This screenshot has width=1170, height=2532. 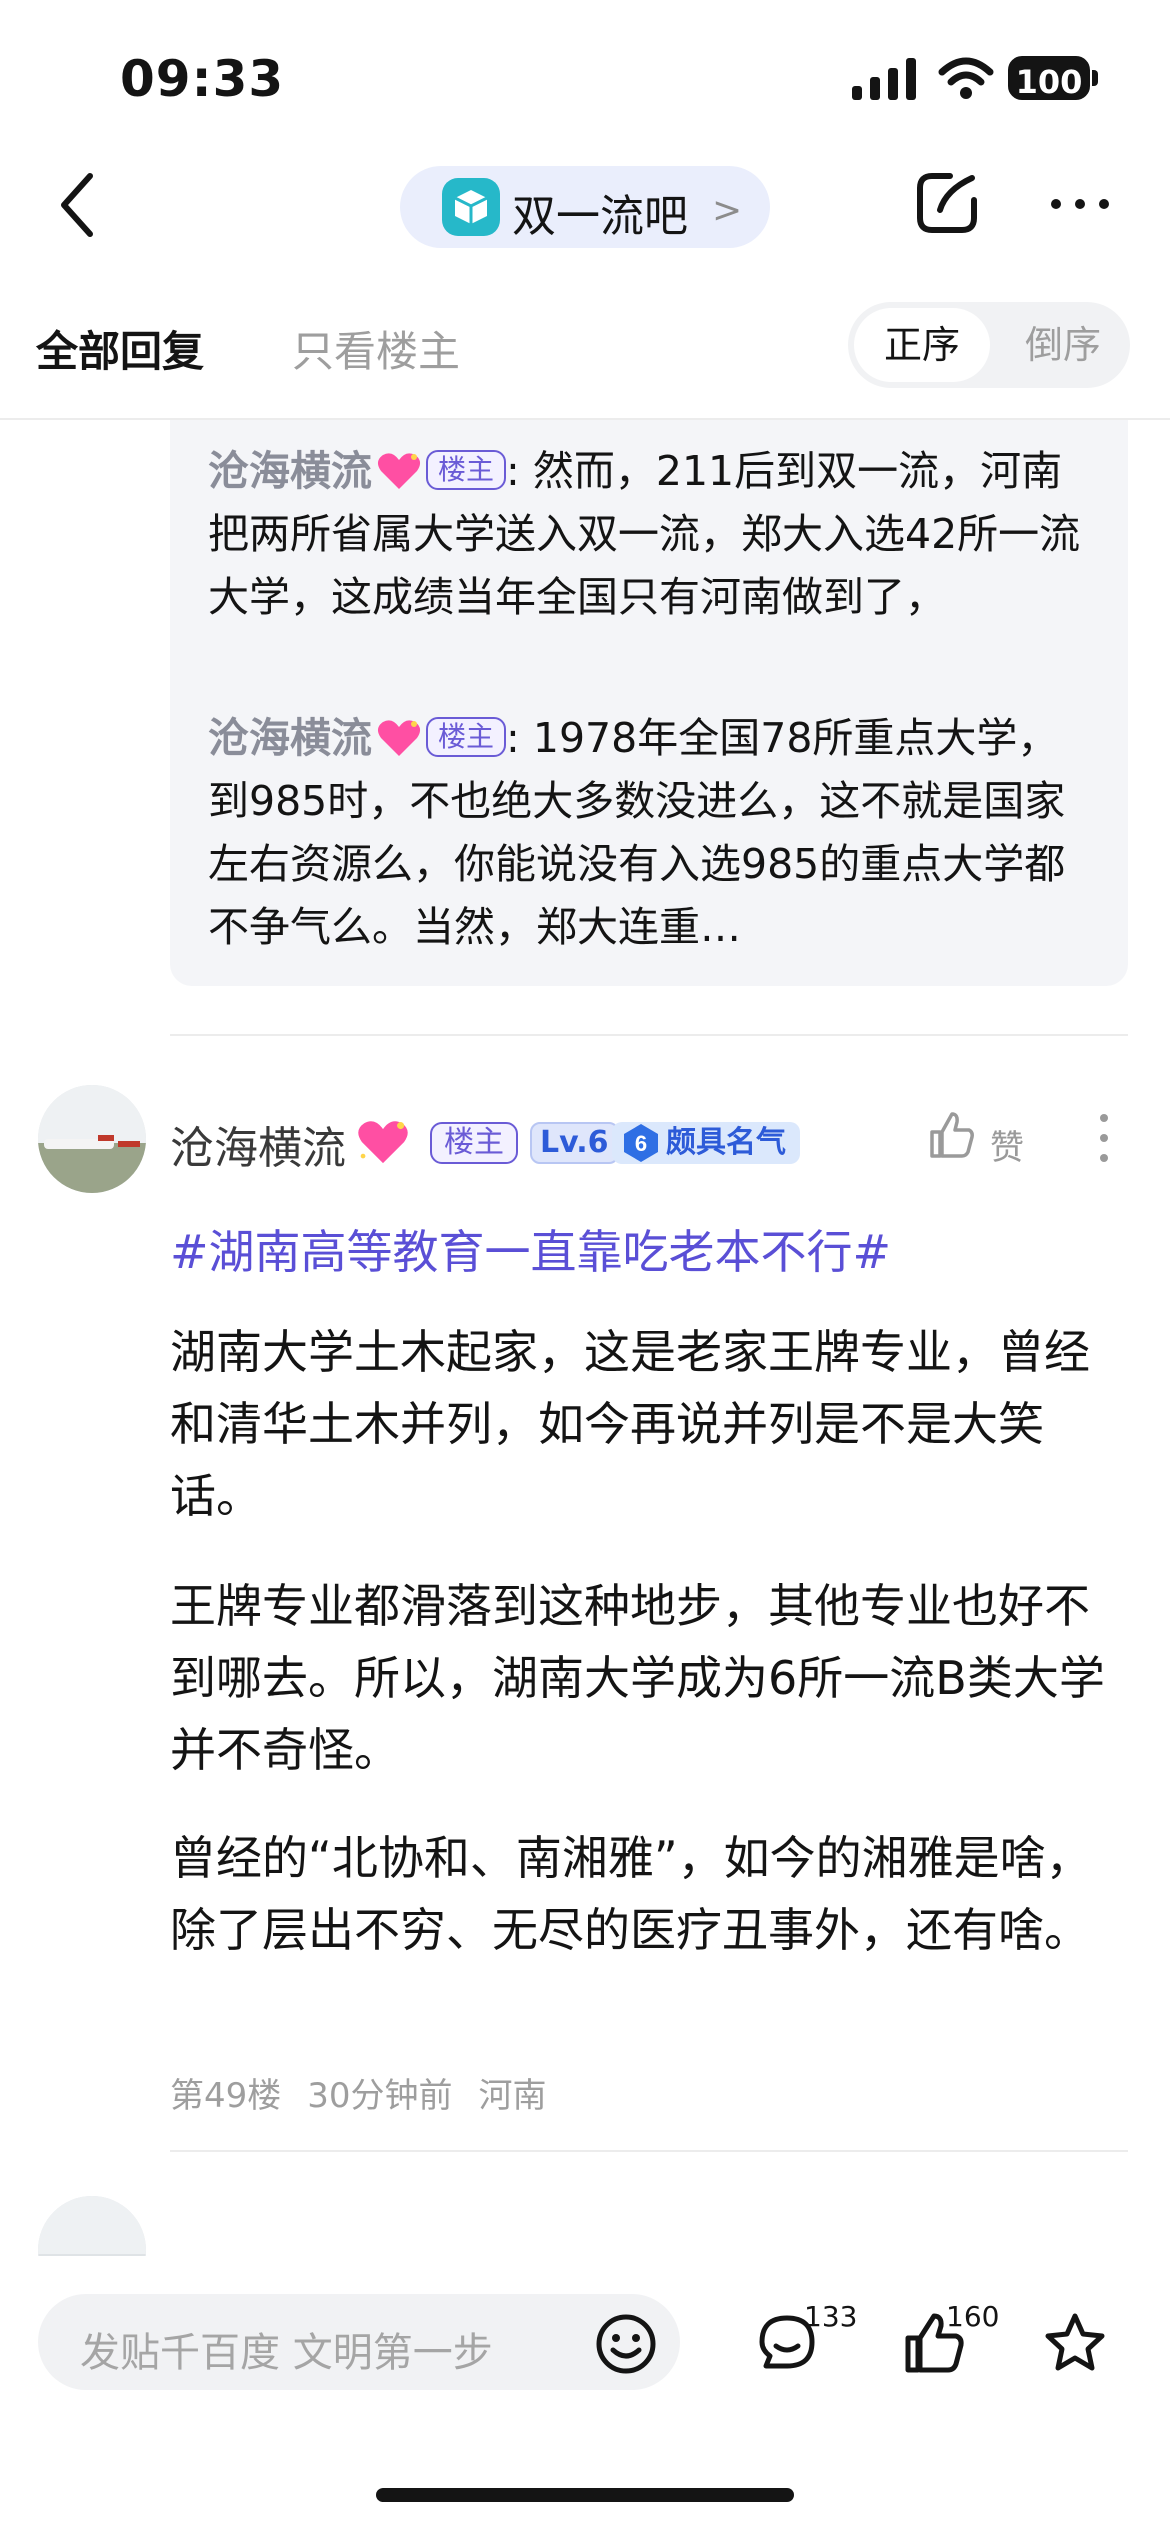 I want to click on tab-op-only: 只看楼主, so click(x=376, y=348).